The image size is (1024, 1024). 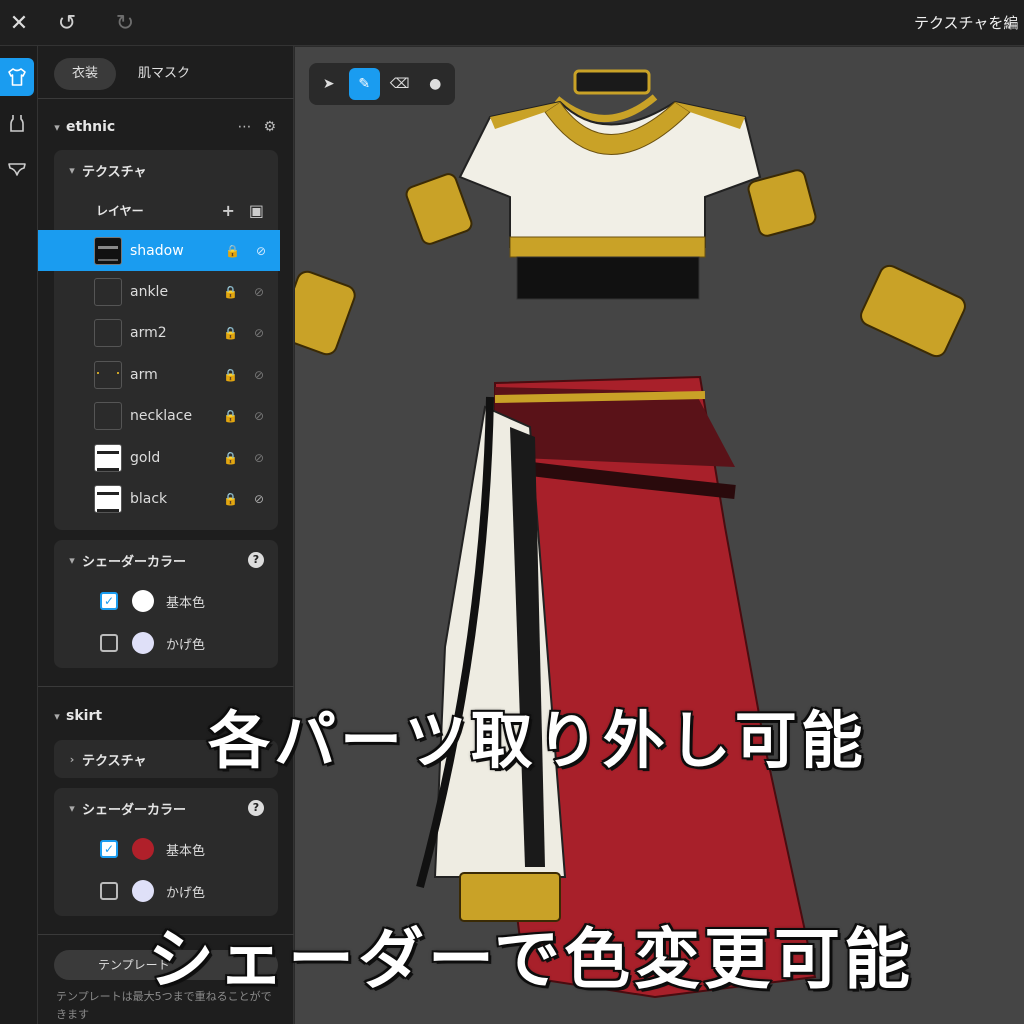 I want to click on layer-name: necklace, so click(x=161, y=416).